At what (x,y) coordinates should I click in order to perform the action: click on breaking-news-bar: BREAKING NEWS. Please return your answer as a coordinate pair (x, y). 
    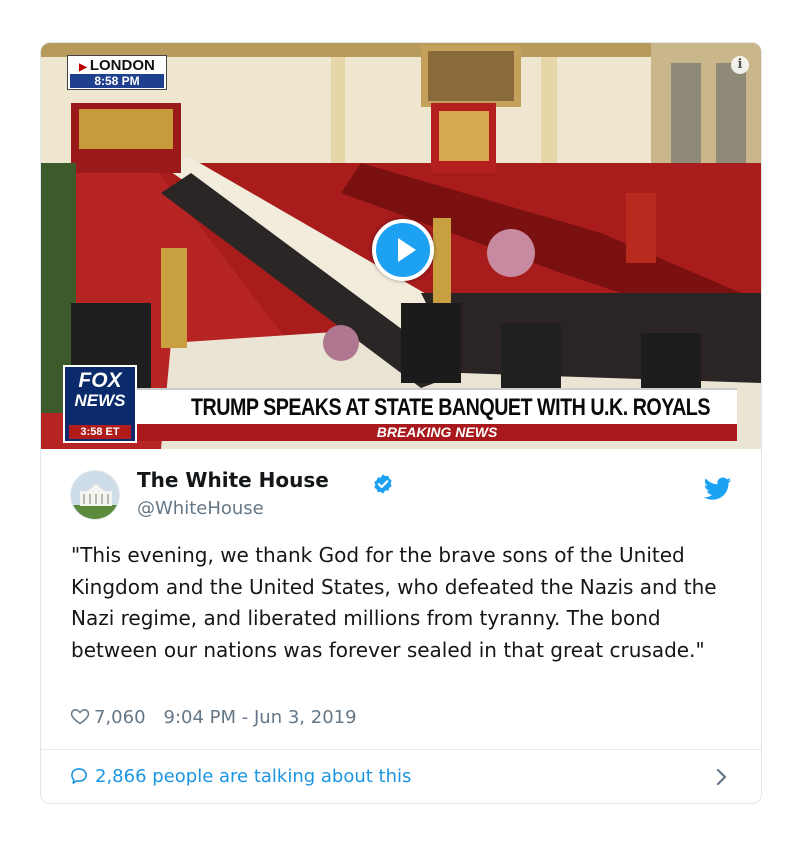
    Looking at the image, I should click on (437, 432).